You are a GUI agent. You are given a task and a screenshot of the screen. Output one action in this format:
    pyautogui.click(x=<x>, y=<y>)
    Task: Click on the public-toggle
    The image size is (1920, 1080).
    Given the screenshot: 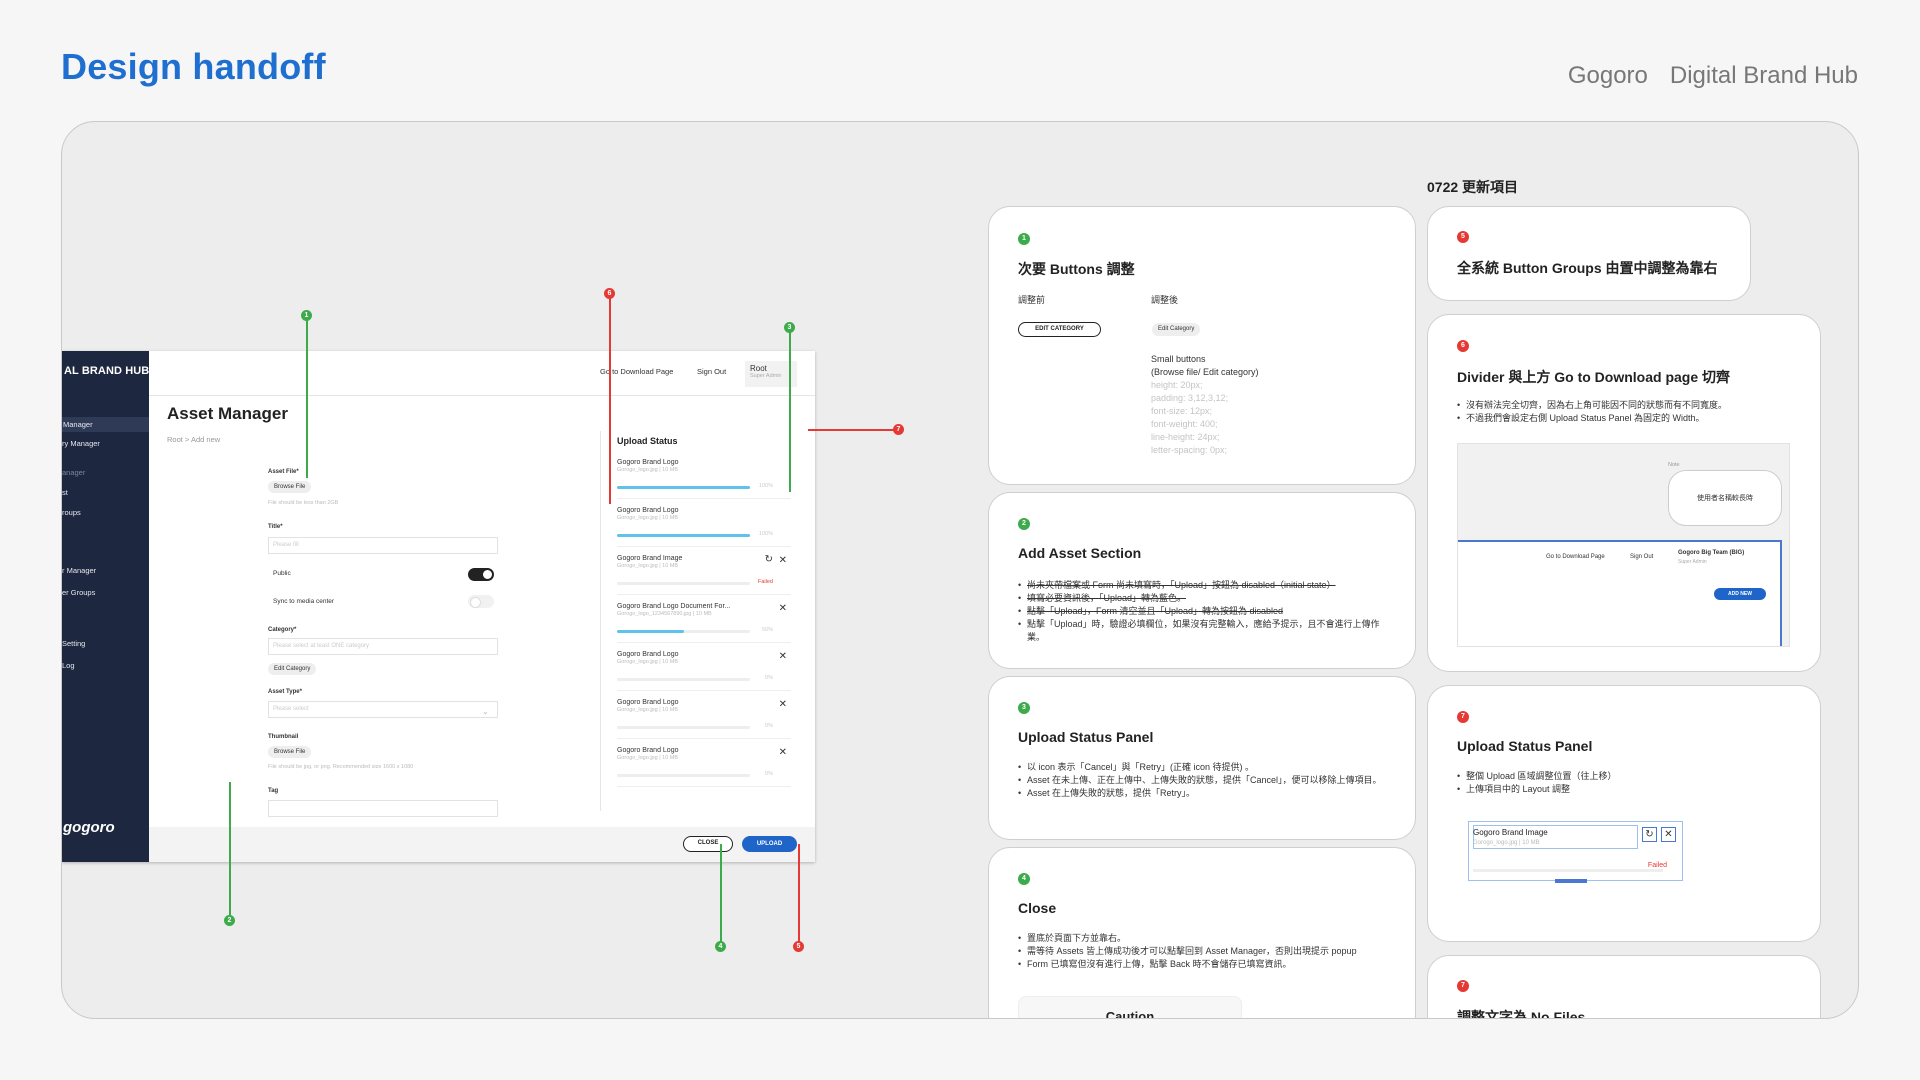 What is the action you would take?
    pyautogui.click(x=481, y=574)
    